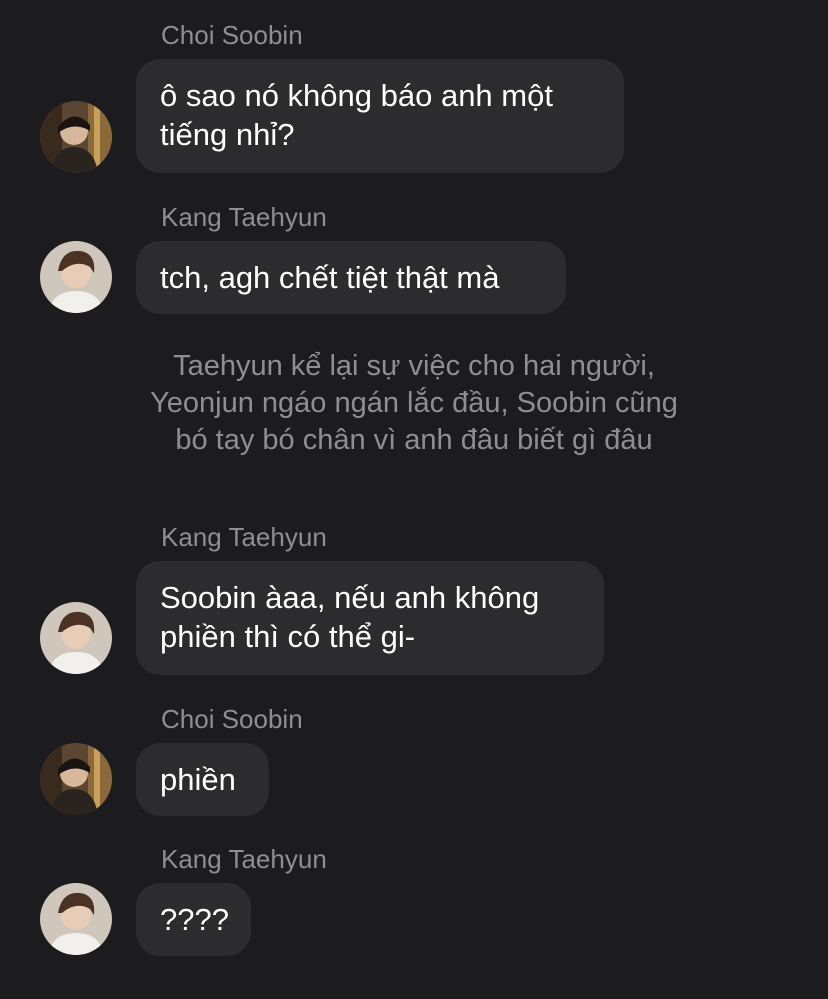  Describe the element at coordinates (193, 919) in the screenshot. I see `message-bubble: ????` at that location.